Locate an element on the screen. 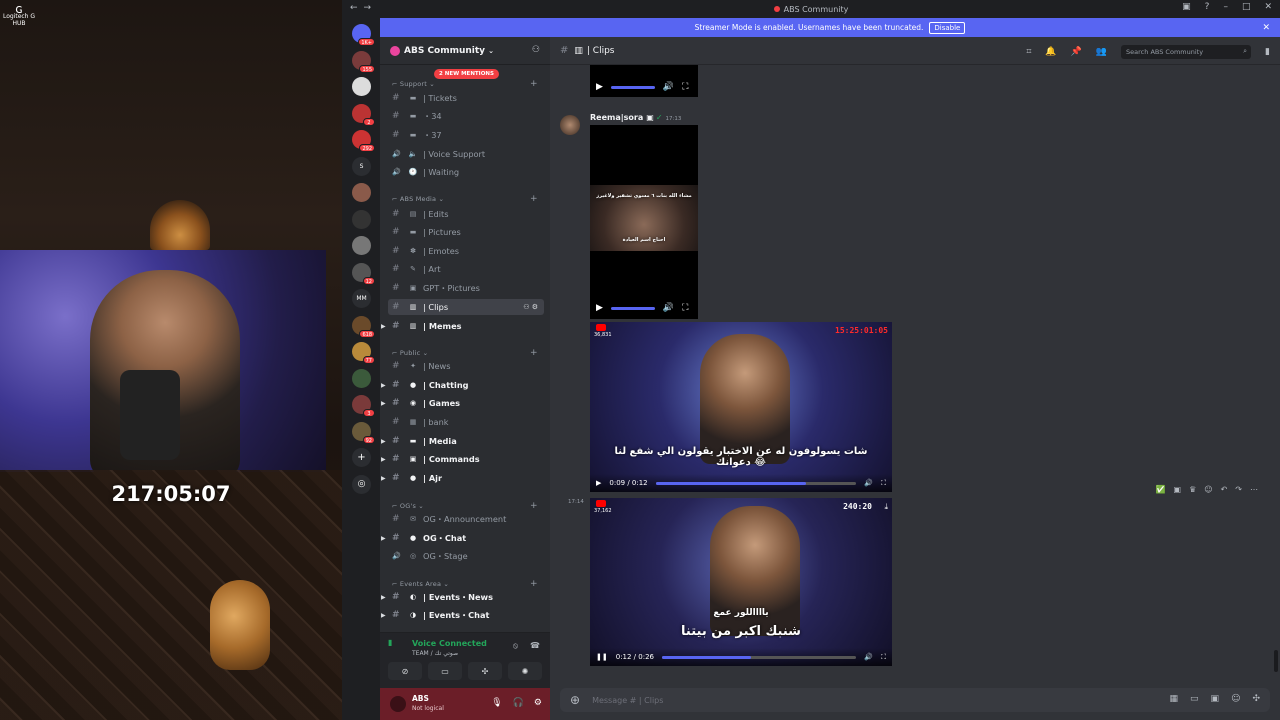  channel-item: # ✽ | Emotes is located at coordinates (466, 251).